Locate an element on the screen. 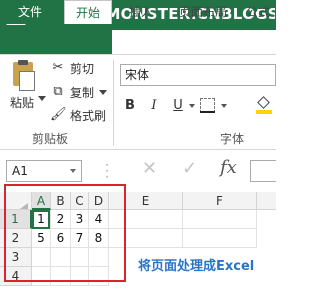 The width and height of the screenshot is (320, 288). fill-color-icon is located at coordinates (264, 105).